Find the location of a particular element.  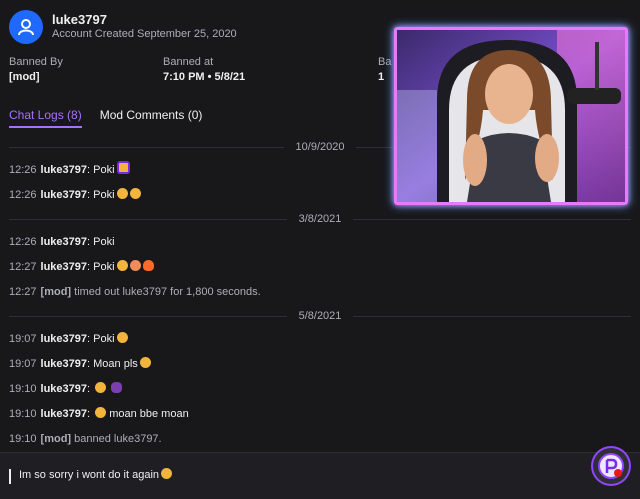

date-label: 3/8/2021 is located at coordinates (320, 219).